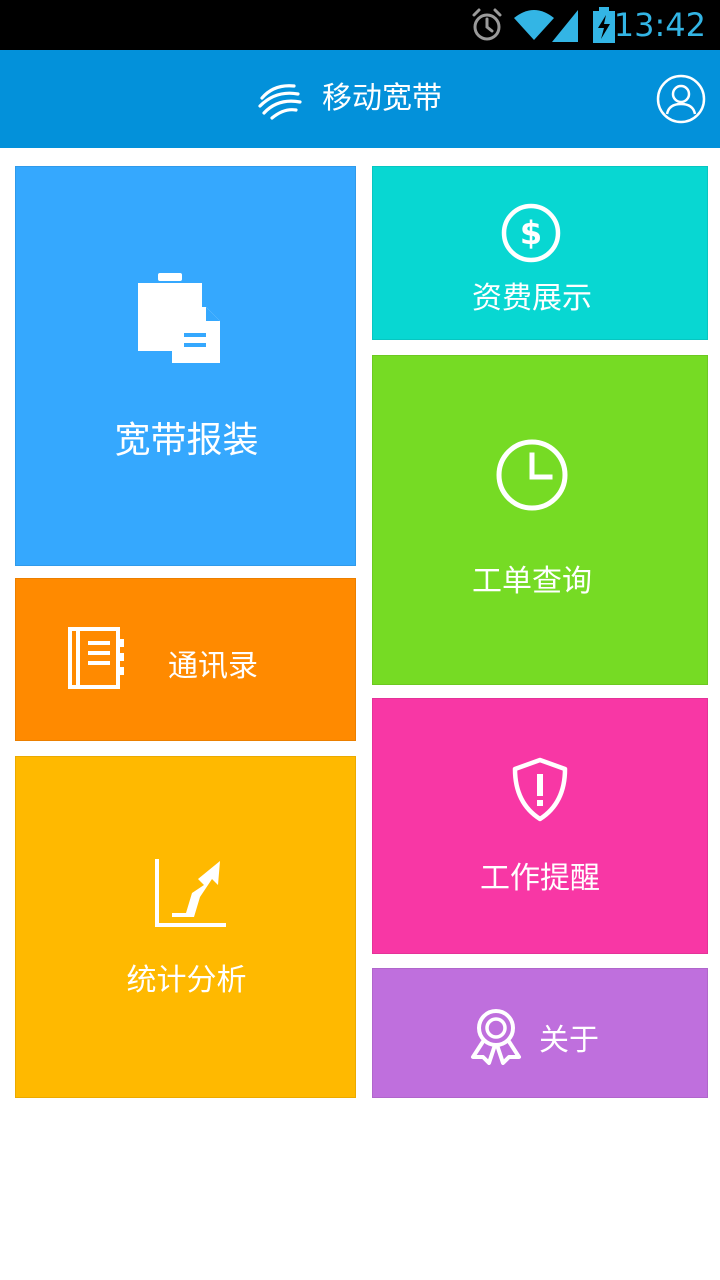 This screenshot has width=720, height=1280. I want to click on cell-signal-icon, so click(565, 25).